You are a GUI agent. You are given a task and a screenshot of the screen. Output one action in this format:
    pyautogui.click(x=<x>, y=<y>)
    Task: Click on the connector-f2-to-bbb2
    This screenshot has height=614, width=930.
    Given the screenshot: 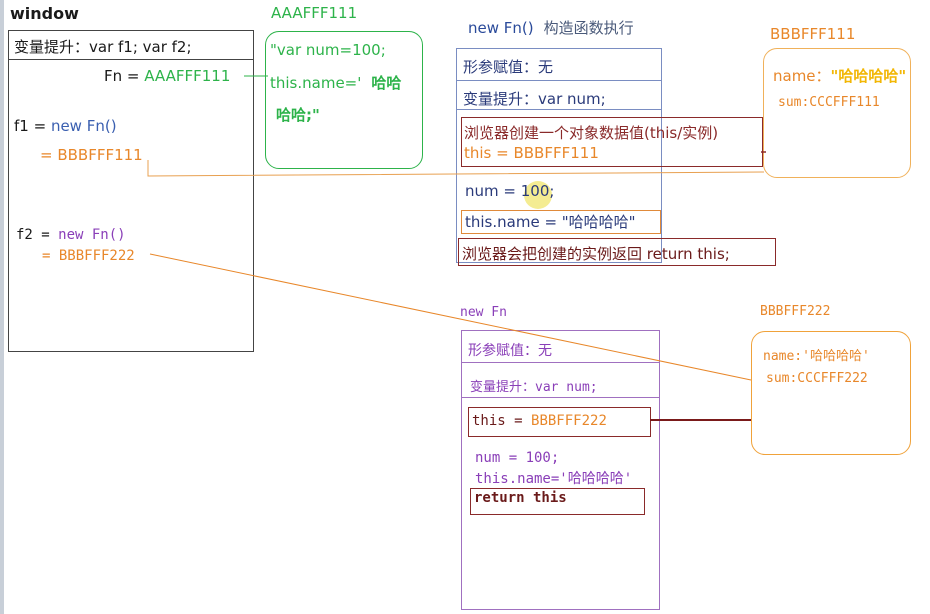 What is the action you would take?
    pyautogui.click(x=450, y=317)
    